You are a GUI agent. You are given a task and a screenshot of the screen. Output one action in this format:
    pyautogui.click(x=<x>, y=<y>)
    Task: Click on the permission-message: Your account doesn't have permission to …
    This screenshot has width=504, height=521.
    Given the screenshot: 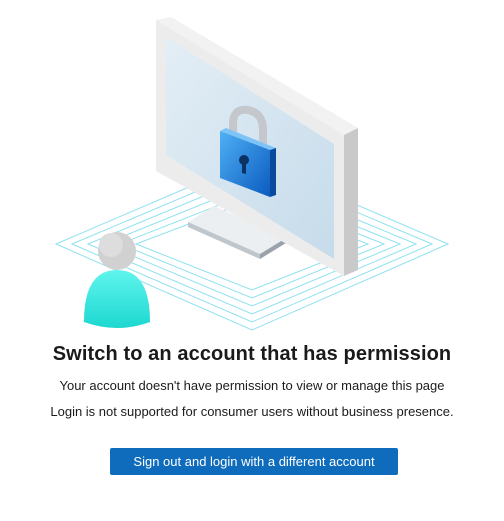 What is the action you would take?
    pyautogui.click(x=252, y=385)
    